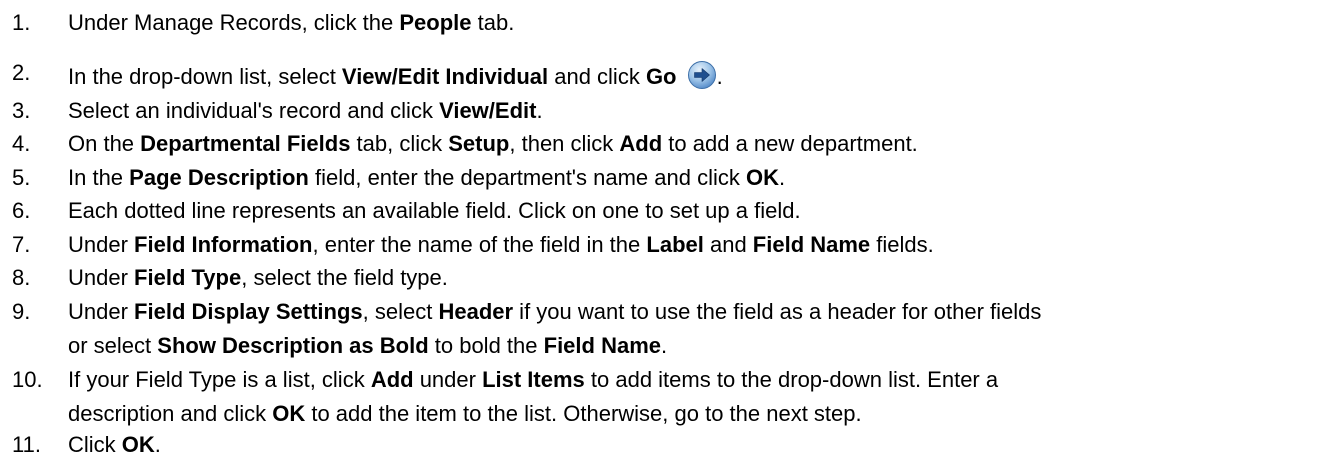 This screenshot has height=461, width=1320. Describe the element at coordinates (479, 143) in the screenshot. I see `bold-term: Setup` at that location.